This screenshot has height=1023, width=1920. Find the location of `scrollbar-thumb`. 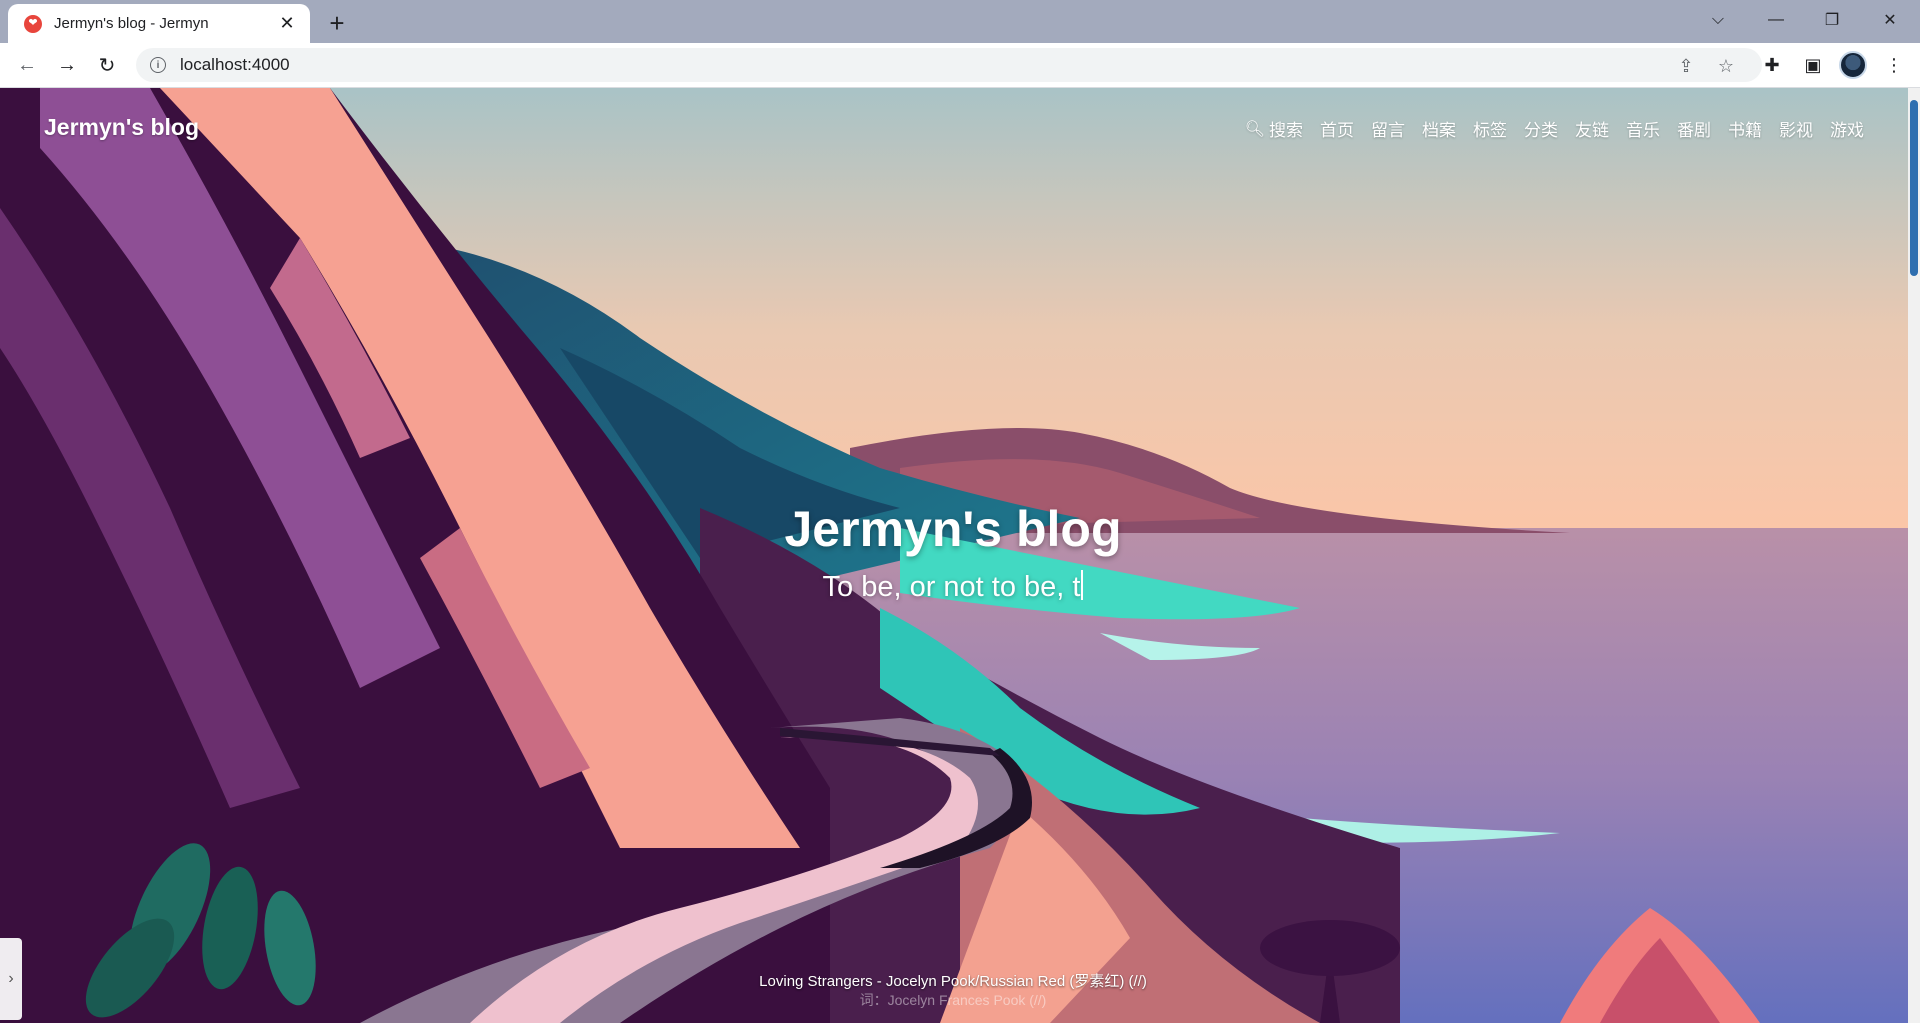

scrollbar-thumb is located at coordinates (1914, 188).